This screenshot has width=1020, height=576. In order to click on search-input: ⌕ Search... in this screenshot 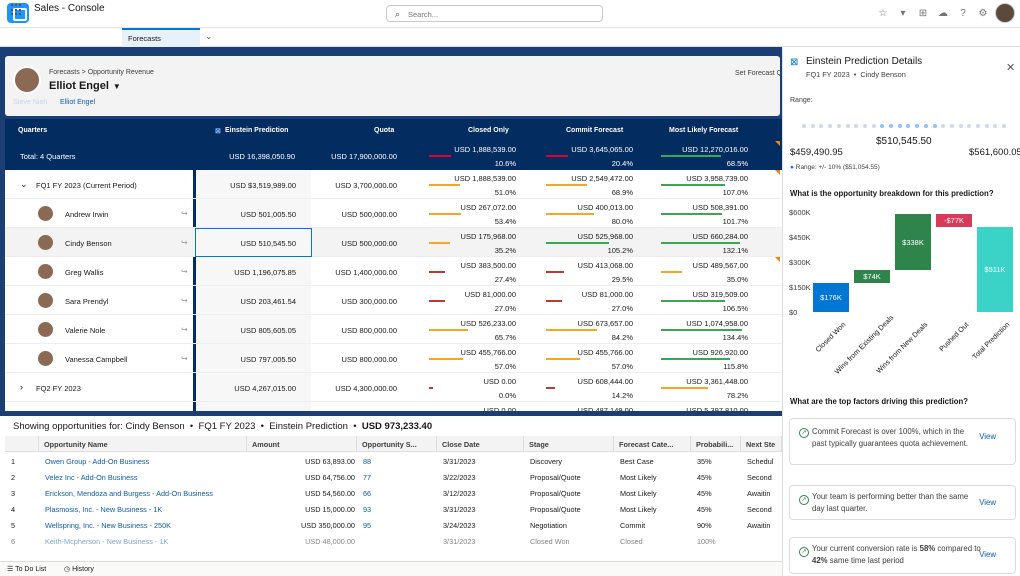, I will do `click(494, 13)`.